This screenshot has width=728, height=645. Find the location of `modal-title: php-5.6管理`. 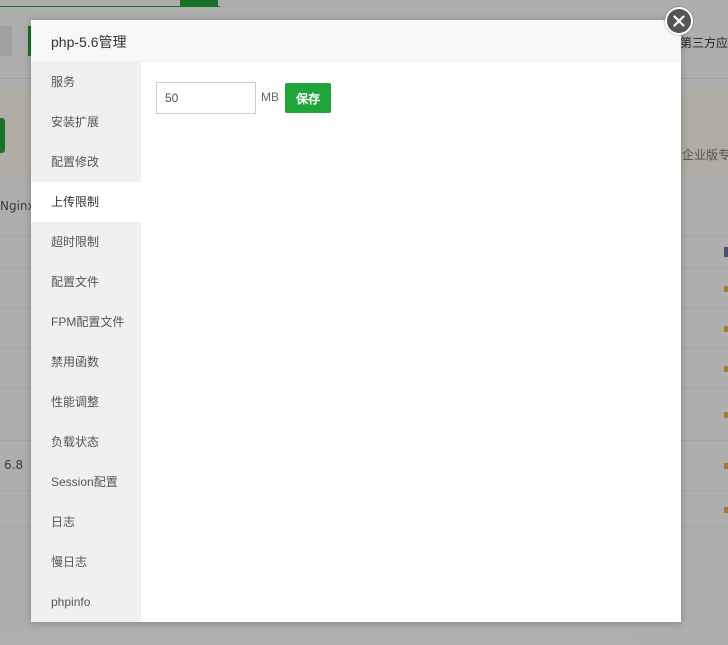

modal-title: php-5.6管理 is located at coordinates (89, 42).